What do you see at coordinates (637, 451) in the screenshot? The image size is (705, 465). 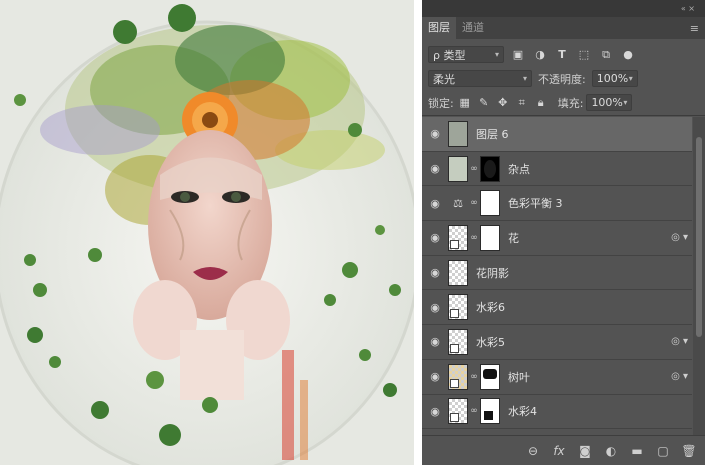 I see `new-group-icon: ▬` at bounding box center [637, 451].